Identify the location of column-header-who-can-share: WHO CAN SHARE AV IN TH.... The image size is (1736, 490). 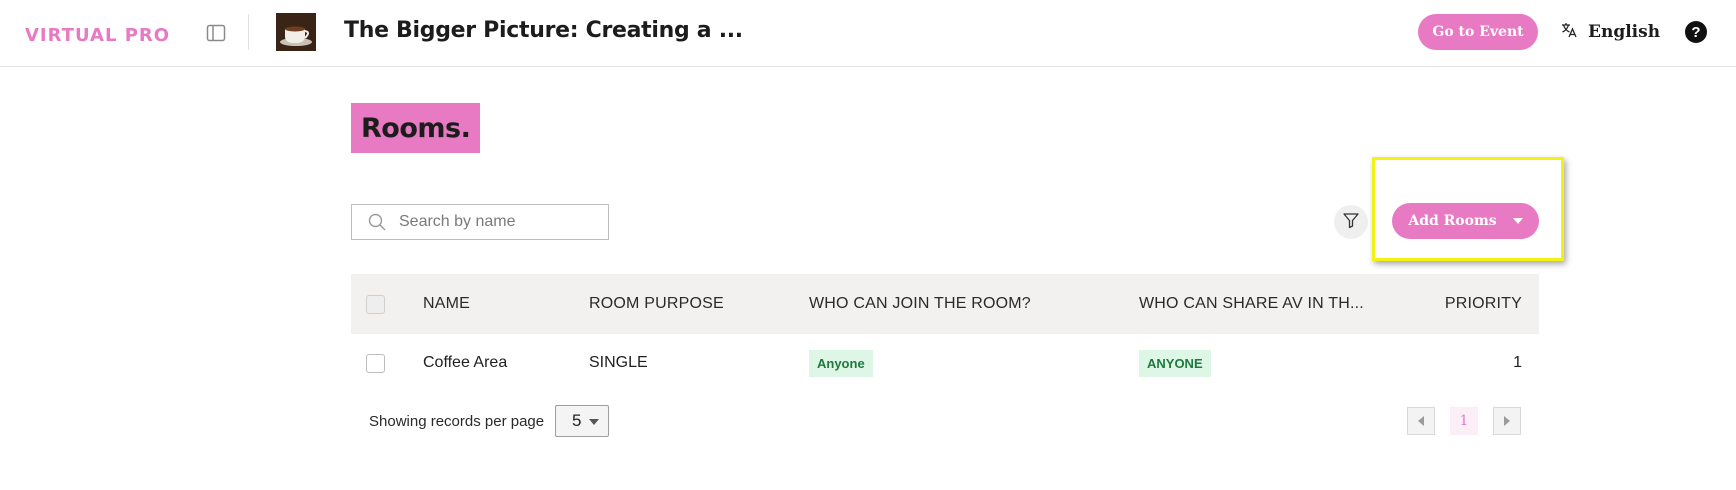
(1251, 304).